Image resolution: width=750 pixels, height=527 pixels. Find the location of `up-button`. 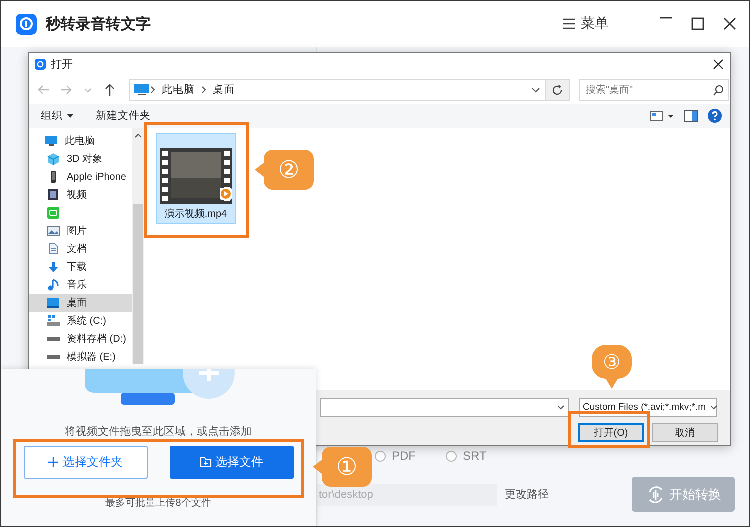

up-button is located at coordinates (110, 90).